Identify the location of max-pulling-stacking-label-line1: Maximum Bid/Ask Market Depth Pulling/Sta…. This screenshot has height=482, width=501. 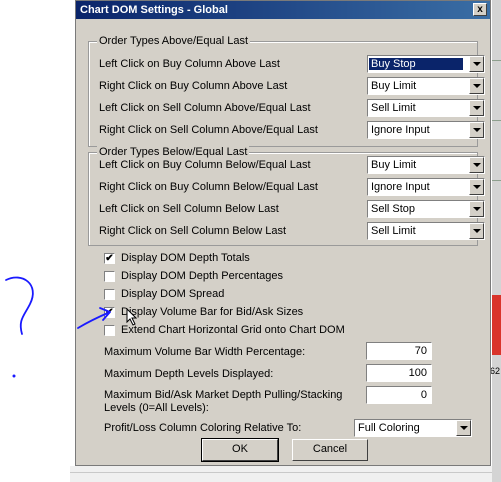
(223, 395).